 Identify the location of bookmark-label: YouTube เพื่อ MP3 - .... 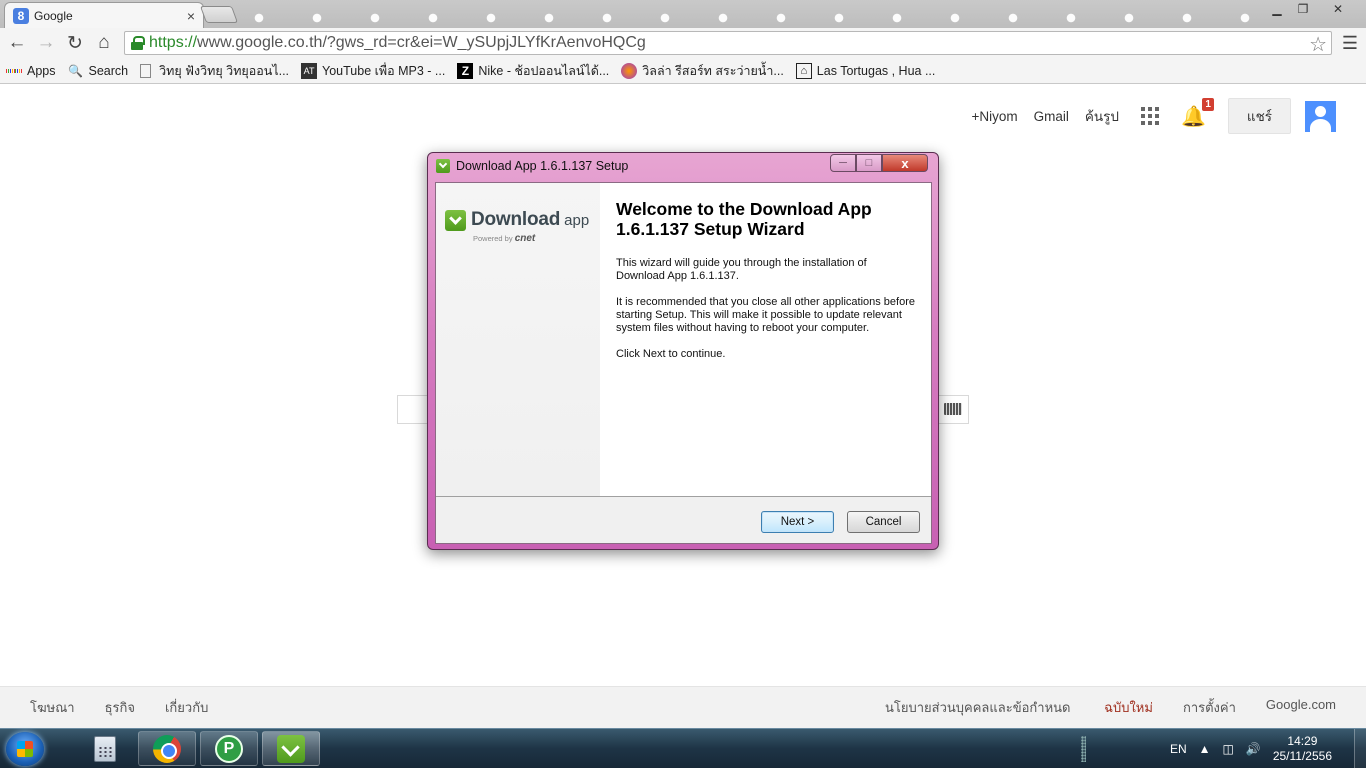
(384, 70).